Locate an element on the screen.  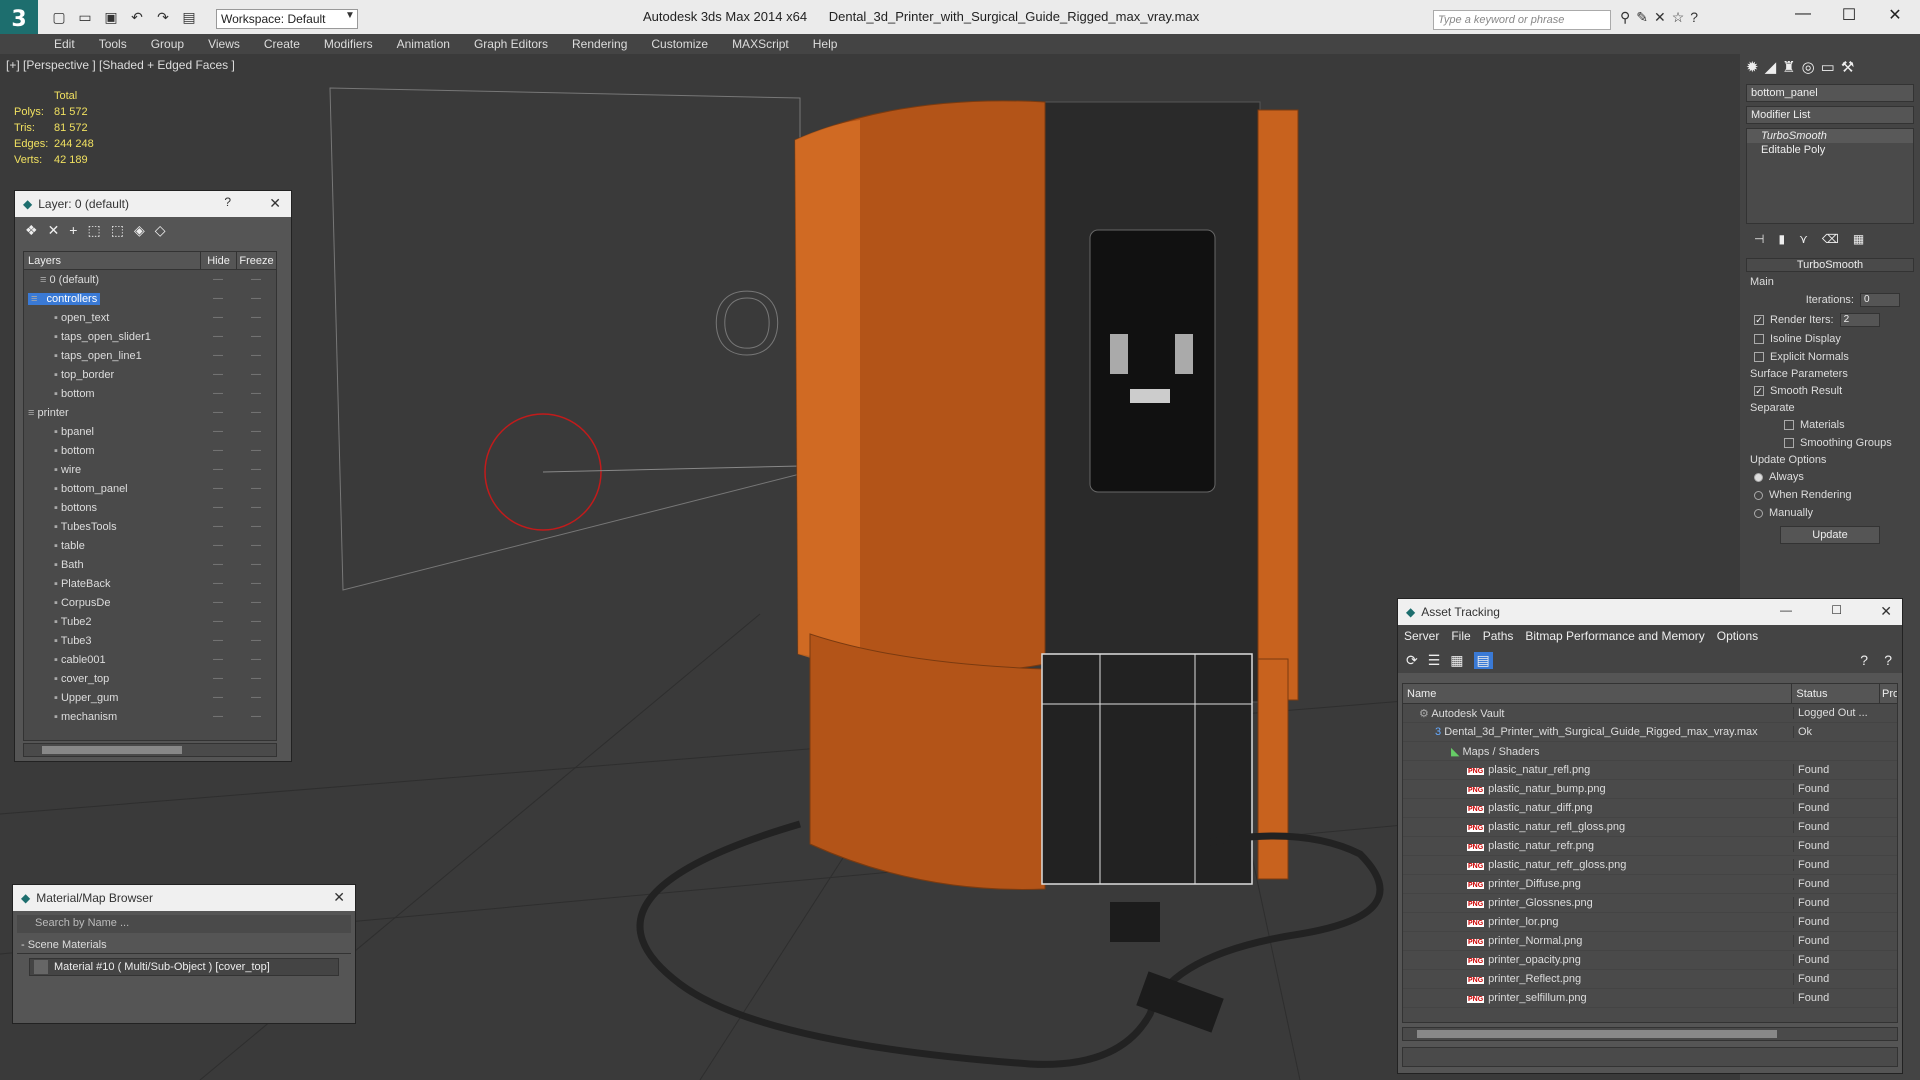
menu-rendering: Rendering is located at coordinates (599, 44).